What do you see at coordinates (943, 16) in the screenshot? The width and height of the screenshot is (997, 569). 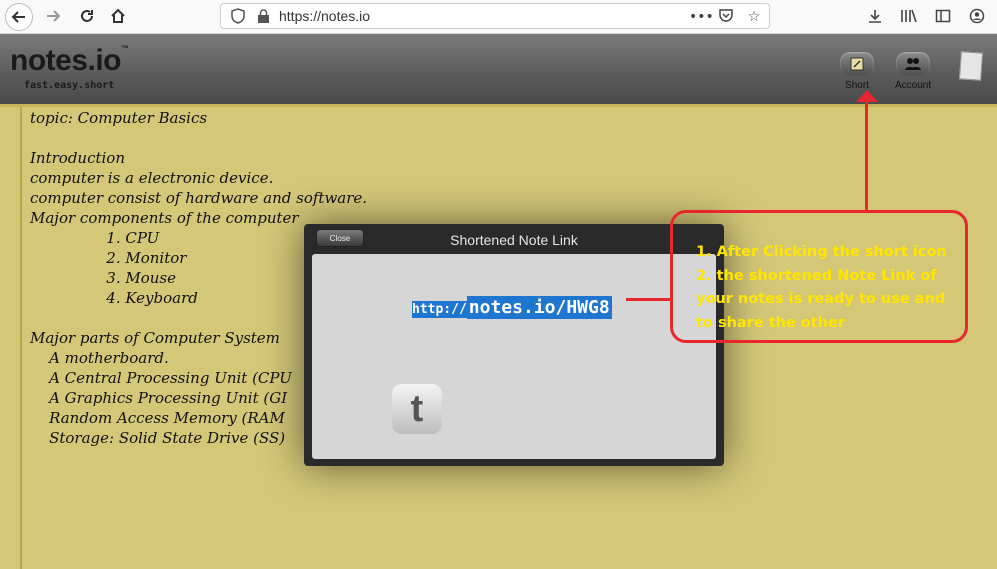 I see `sidebar-icon` at bounding box center [943, 16].